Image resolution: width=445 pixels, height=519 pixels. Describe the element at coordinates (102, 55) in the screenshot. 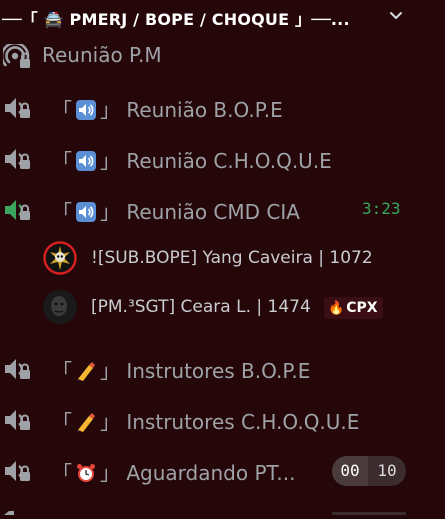

I see `channel-label: Reunião P.M` at that location.